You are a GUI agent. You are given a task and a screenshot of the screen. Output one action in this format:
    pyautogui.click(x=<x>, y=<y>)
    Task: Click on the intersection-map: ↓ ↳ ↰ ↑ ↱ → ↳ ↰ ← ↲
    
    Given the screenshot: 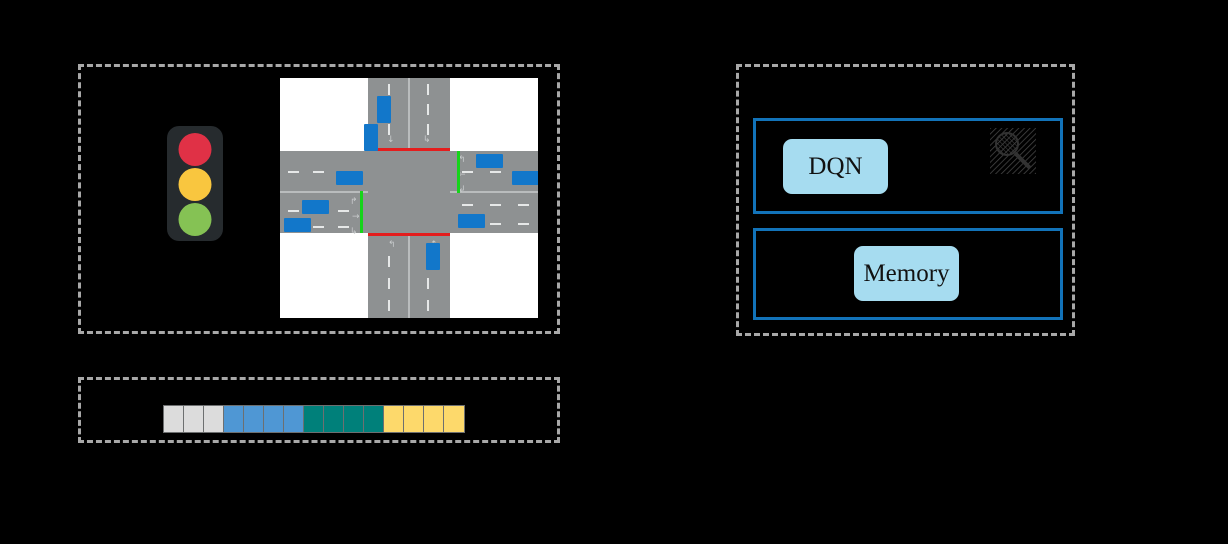 What is the action you would take?
    pyautogui.click(x=409, y=198)
    